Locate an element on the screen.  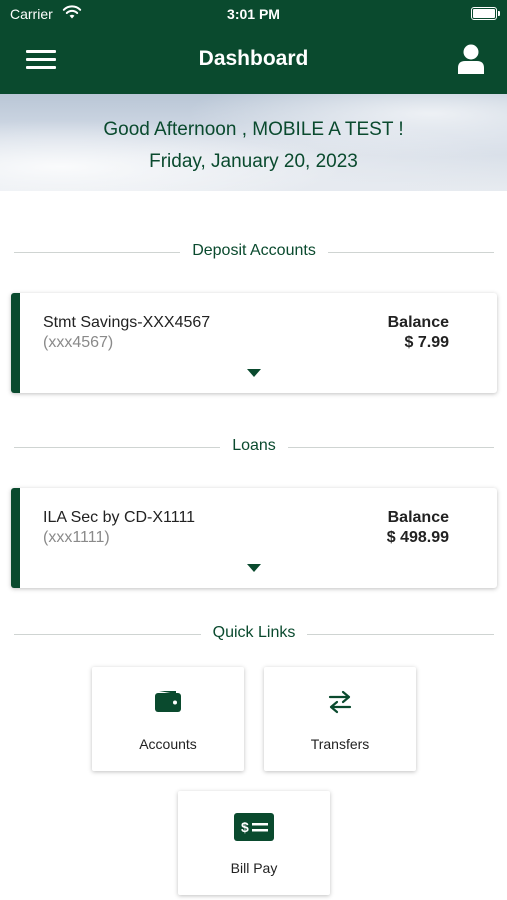
quick-links-header: Quick Links is located at coordinates (254, 634).